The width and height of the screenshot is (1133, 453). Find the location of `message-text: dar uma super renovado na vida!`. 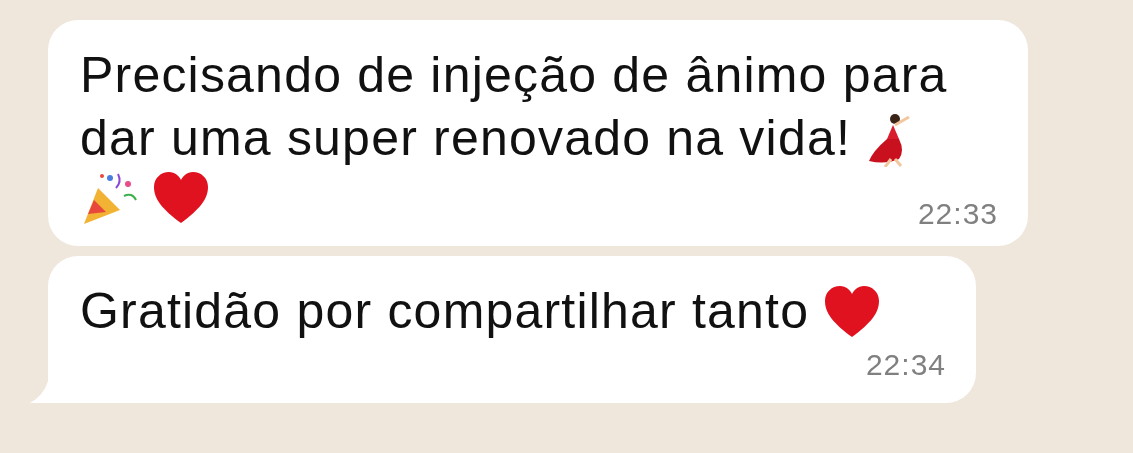

message-text: dar uma super renovado na vida! is located at coordinates (465, 138).